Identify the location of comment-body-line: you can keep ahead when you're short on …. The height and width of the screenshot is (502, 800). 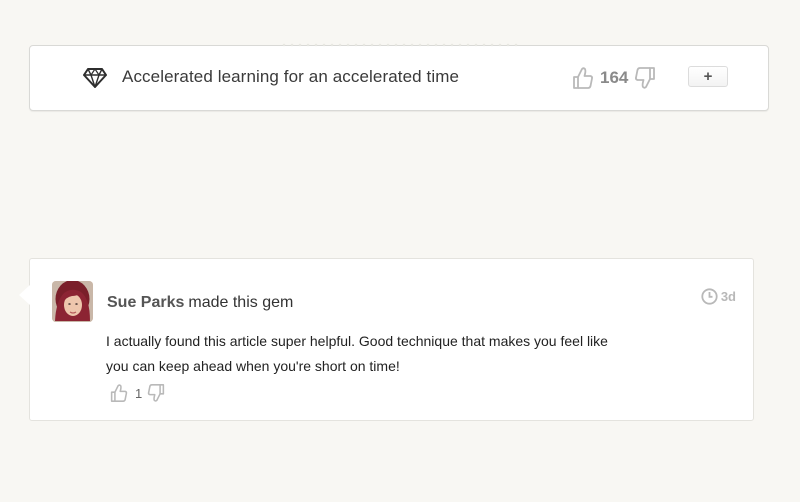
(253, 366).